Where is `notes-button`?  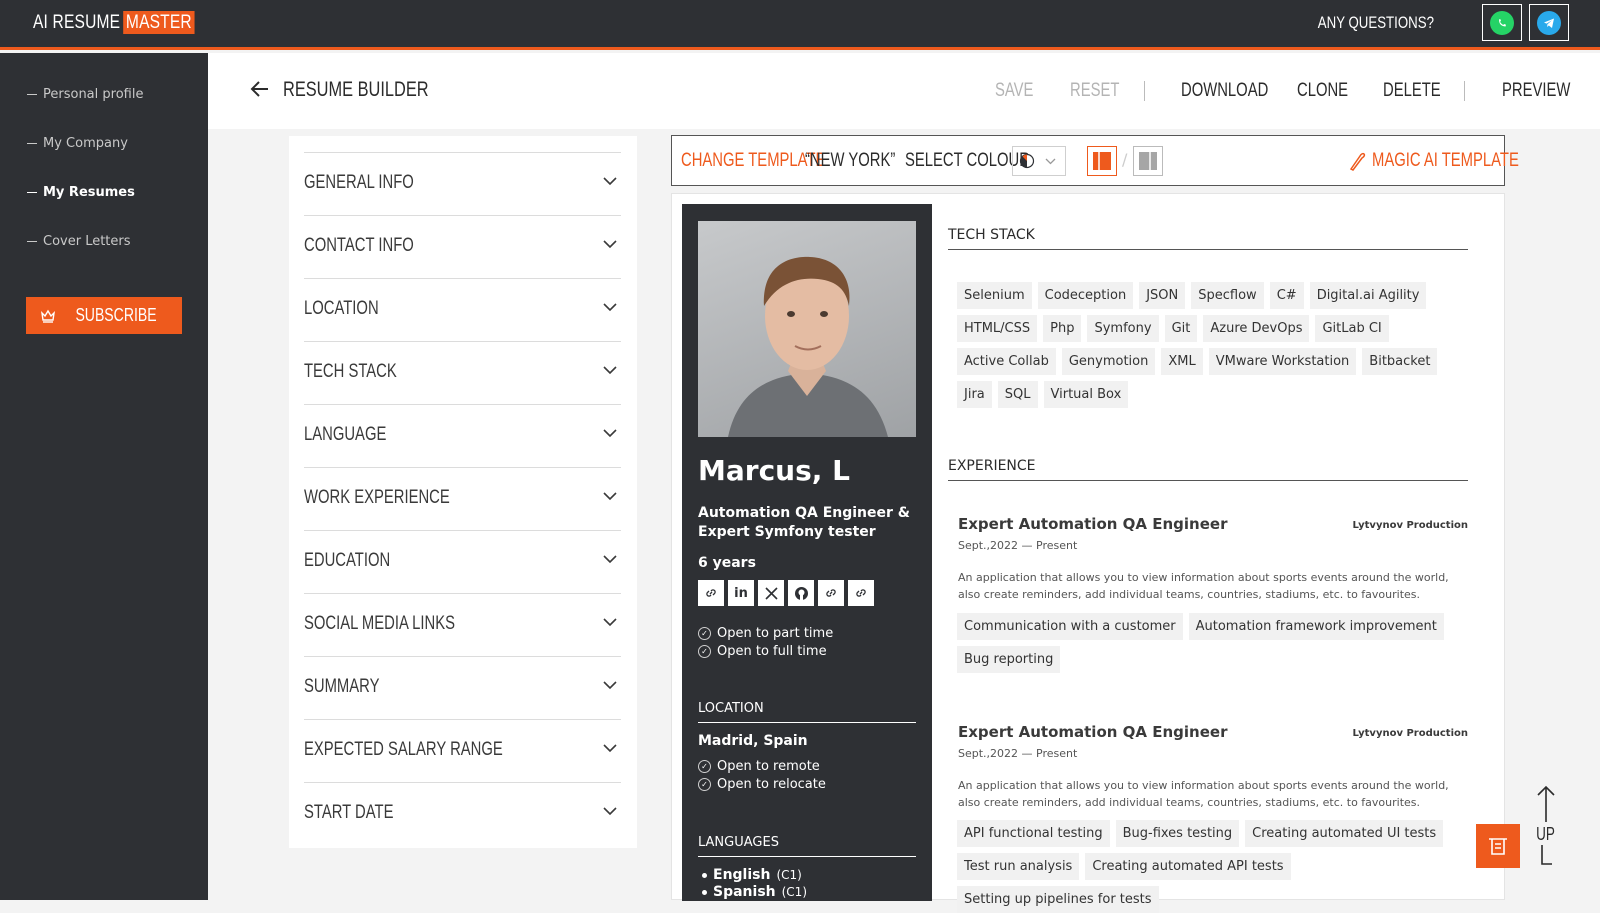 notes-button is located at coordinates (1498, 846).